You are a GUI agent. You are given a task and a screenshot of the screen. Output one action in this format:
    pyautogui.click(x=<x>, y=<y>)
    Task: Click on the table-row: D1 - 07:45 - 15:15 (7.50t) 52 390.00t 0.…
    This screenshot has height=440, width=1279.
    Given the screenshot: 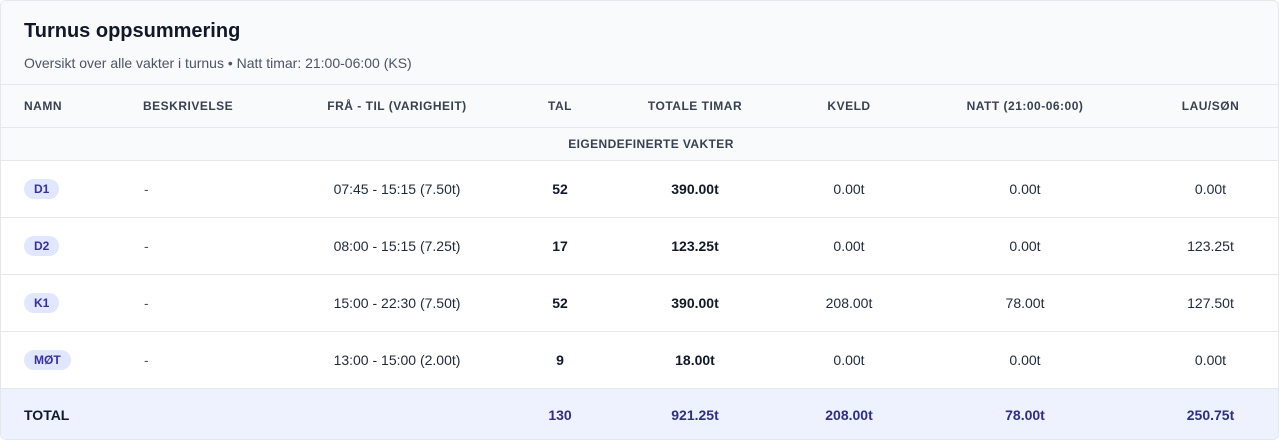 What is the action you would take?
    pyautogui.click(x=639, y=188)
    